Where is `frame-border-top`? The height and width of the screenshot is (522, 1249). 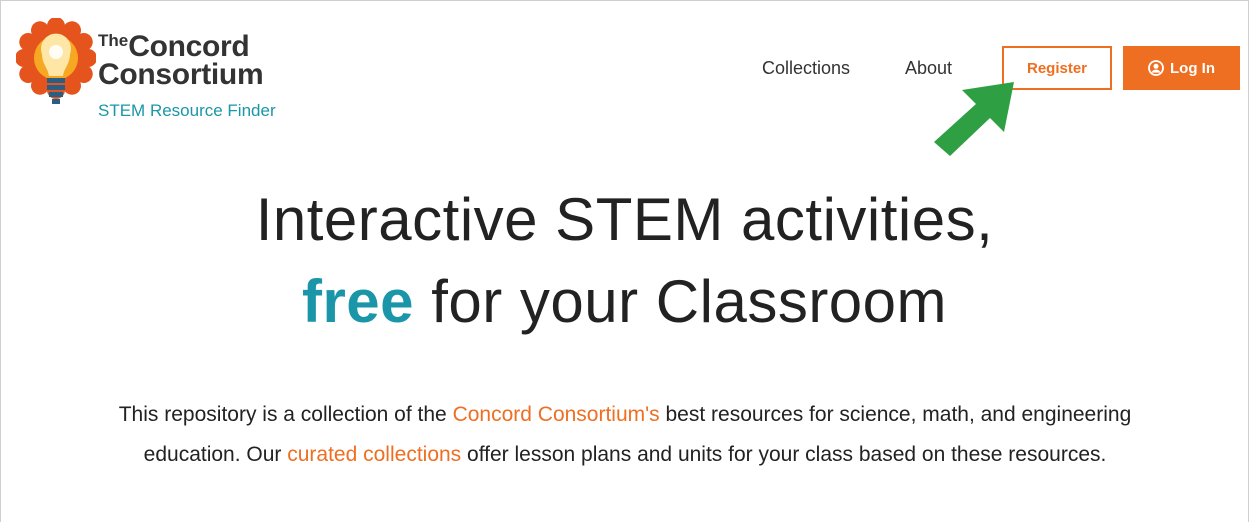 frame-border-top is located at coordinates (624, 0).